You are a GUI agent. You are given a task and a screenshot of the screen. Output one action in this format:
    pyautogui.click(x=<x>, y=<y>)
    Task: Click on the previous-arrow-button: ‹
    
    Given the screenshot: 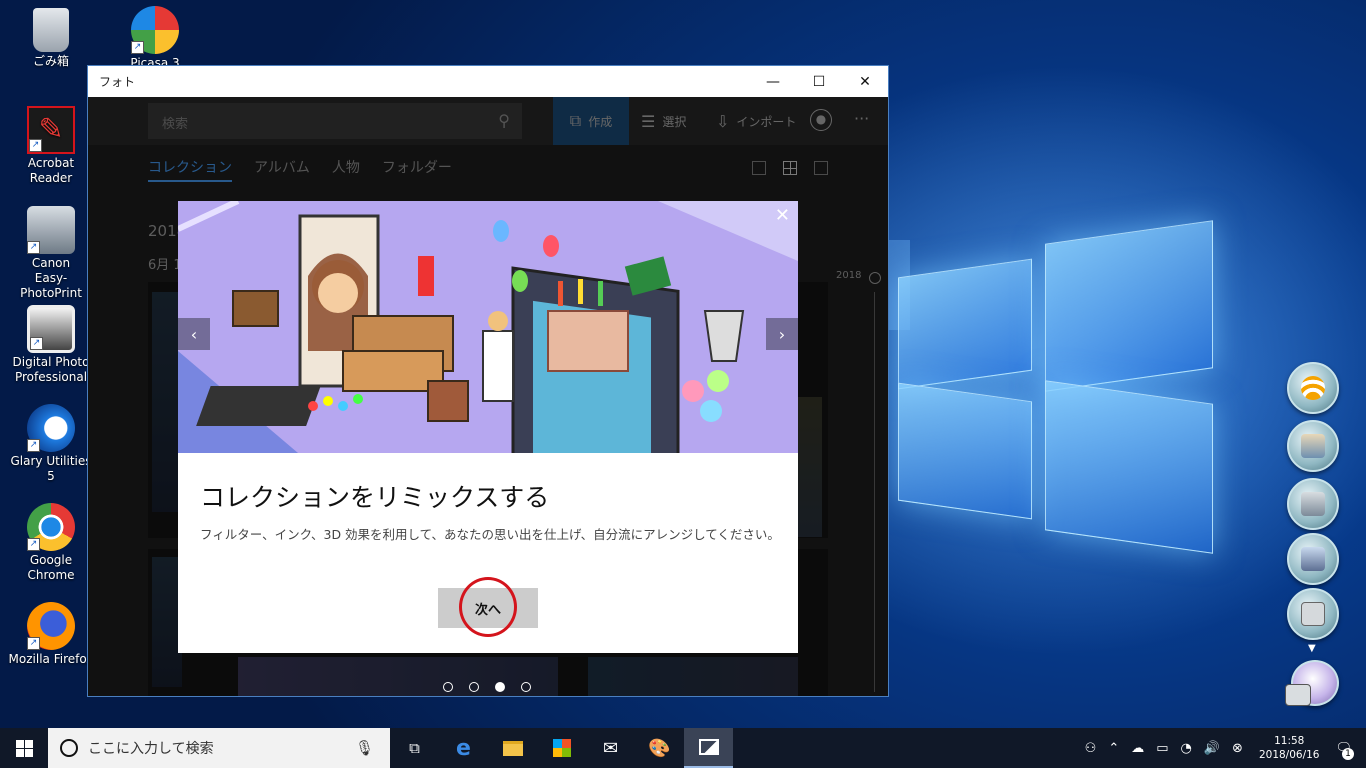 What is the action you would take?
    pyautogui.click(x=194, y=334)
    